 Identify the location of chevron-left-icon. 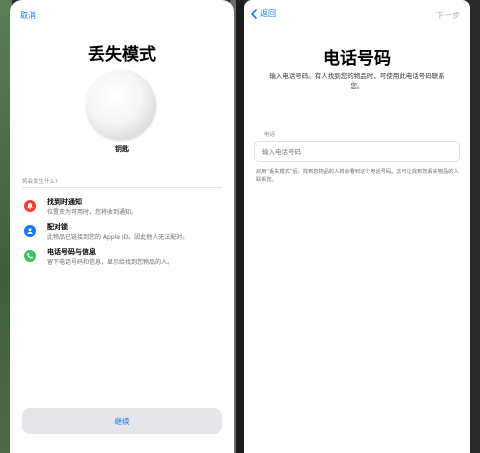
(254, 13).